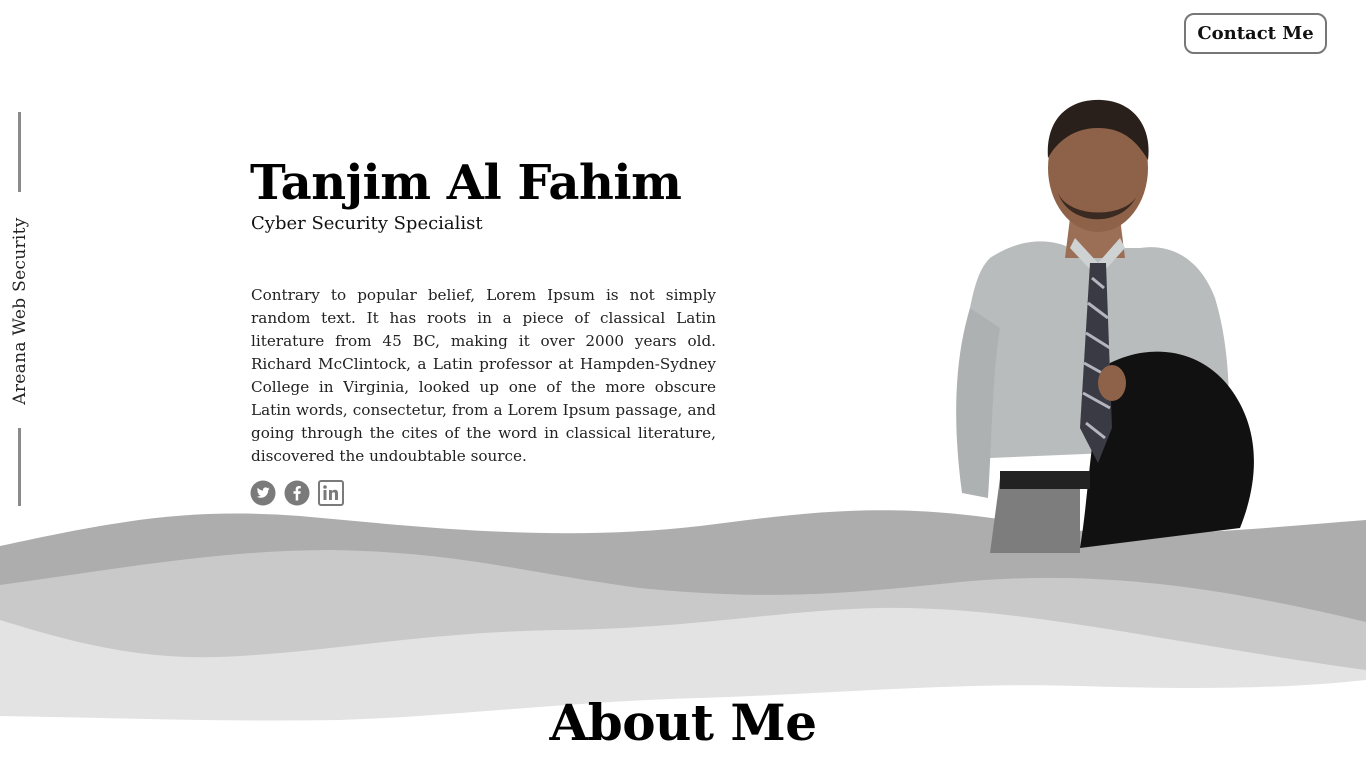  What do you see at coordinates (466, 183) in the screenshot?
I see `hero-name: Tanjim Al Fahim` at bounding box center [466, 183].